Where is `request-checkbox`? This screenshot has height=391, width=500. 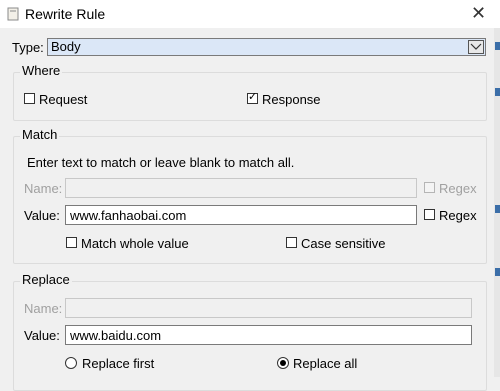
request-checkbox is located at coordinates (29, 98).